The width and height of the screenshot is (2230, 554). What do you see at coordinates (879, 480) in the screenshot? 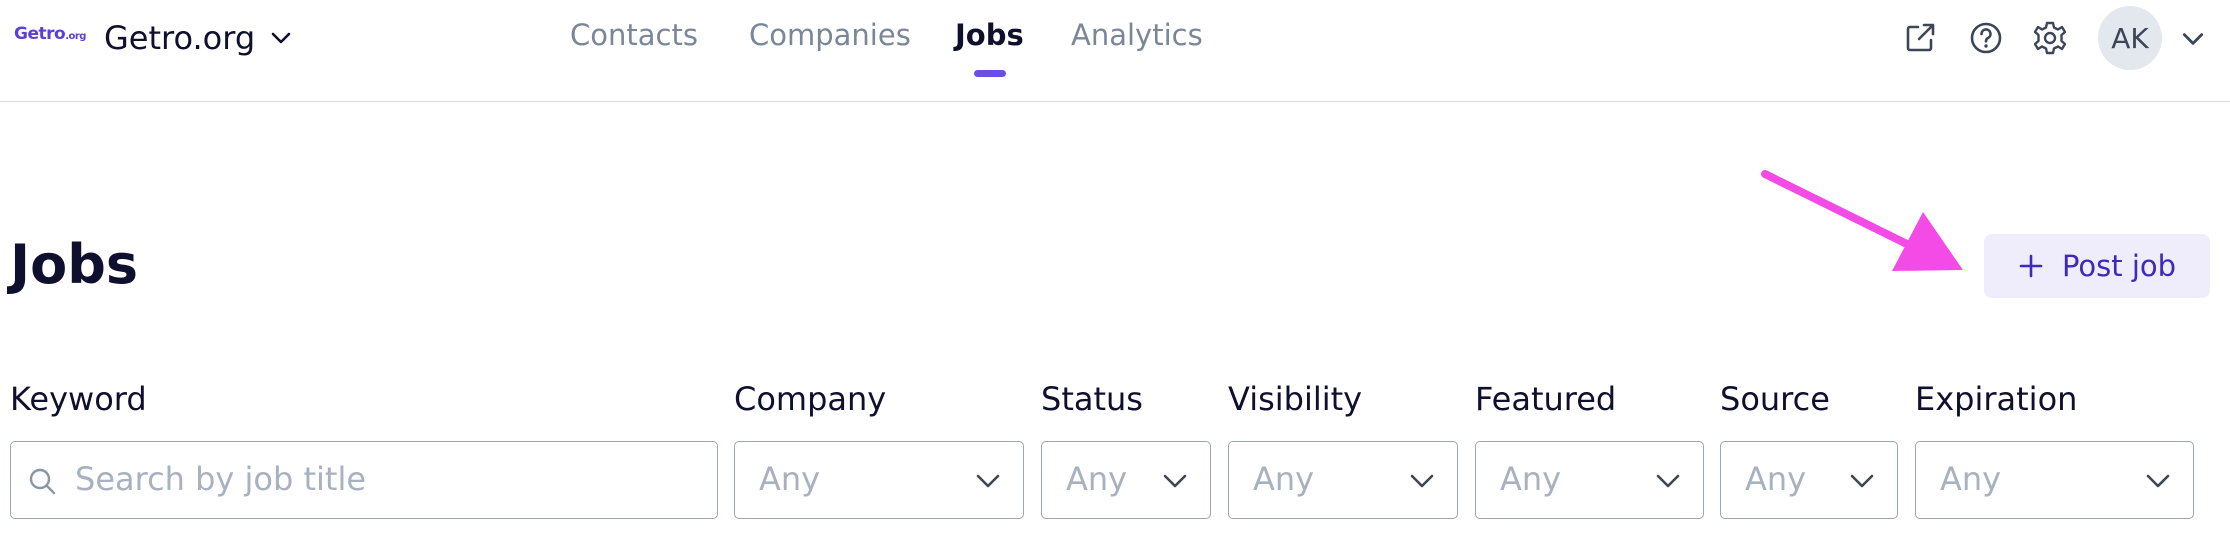
I see `company-select: Any` at bounding box center [879, 480].